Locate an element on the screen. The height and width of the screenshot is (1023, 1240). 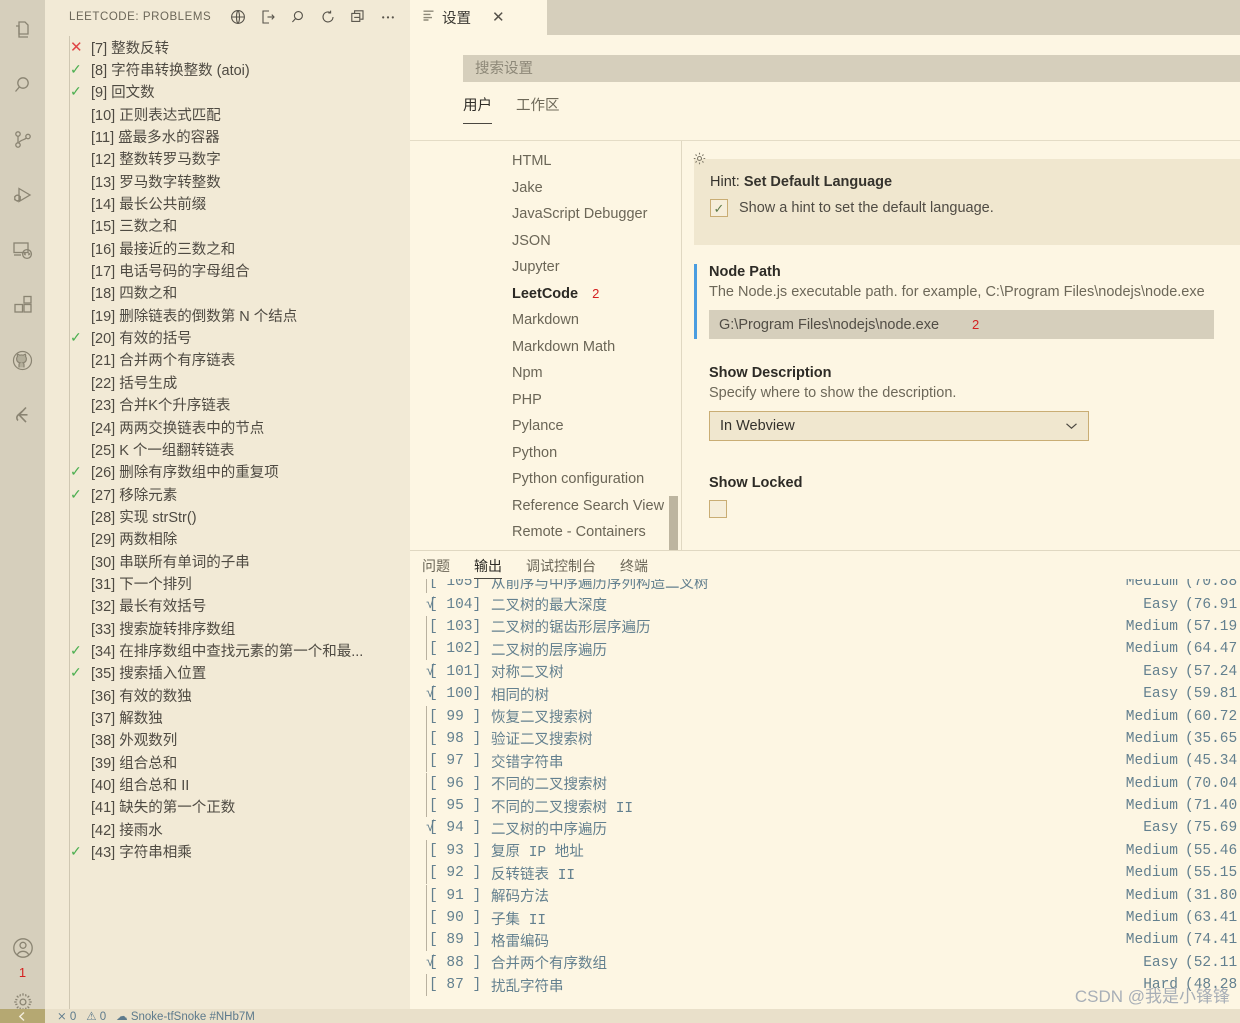
setting-show-locked: Show Locked is located at coordinates (967, 496).